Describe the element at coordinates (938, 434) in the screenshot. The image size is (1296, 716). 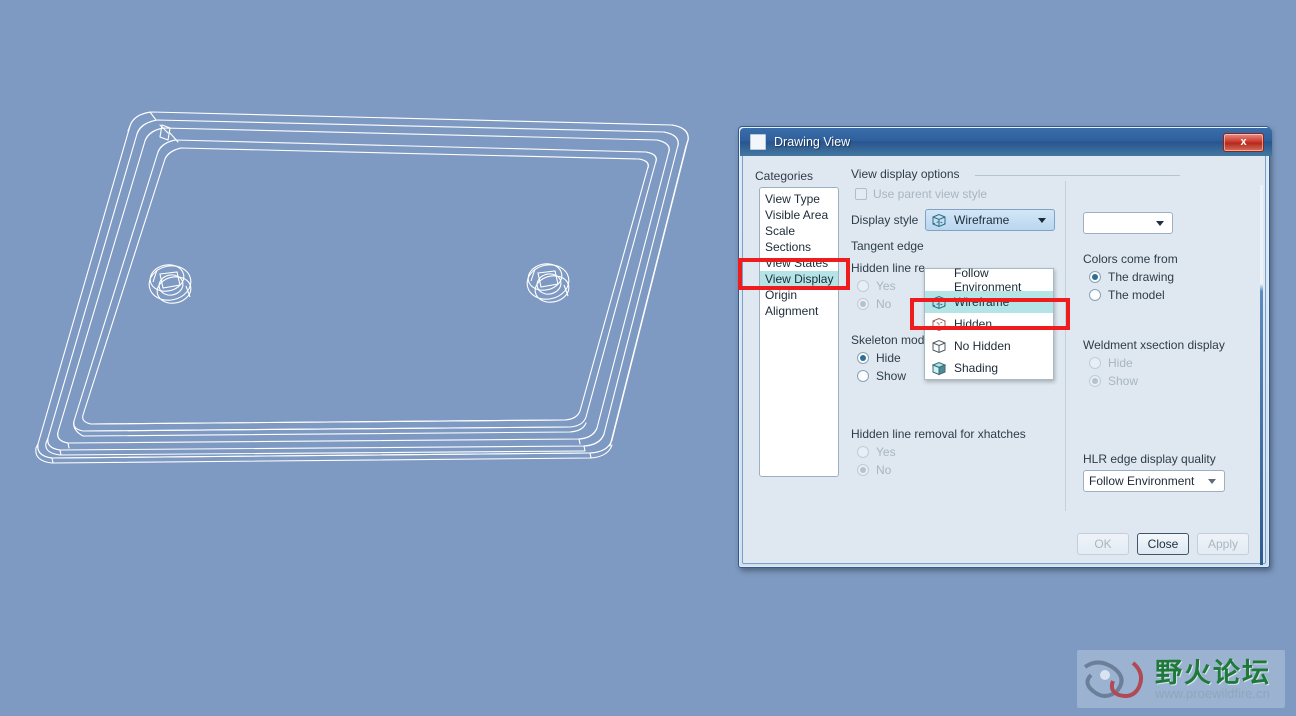
I see `xhatch-label: Hidden line removal for xhatches` at that location.